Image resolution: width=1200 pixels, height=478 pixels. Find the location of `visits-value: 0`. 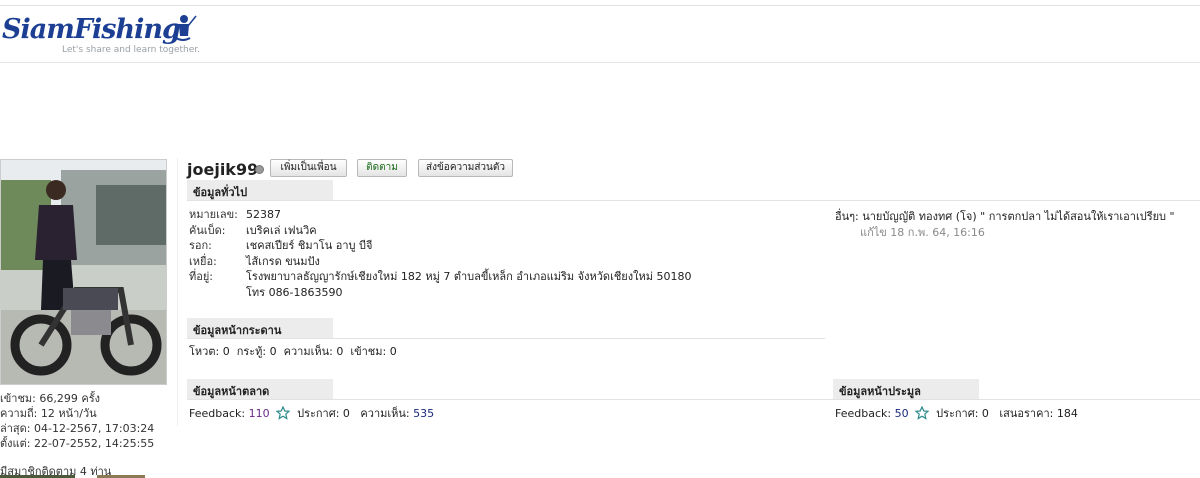

visits-value: 0 is located at coordinates (393, 351).